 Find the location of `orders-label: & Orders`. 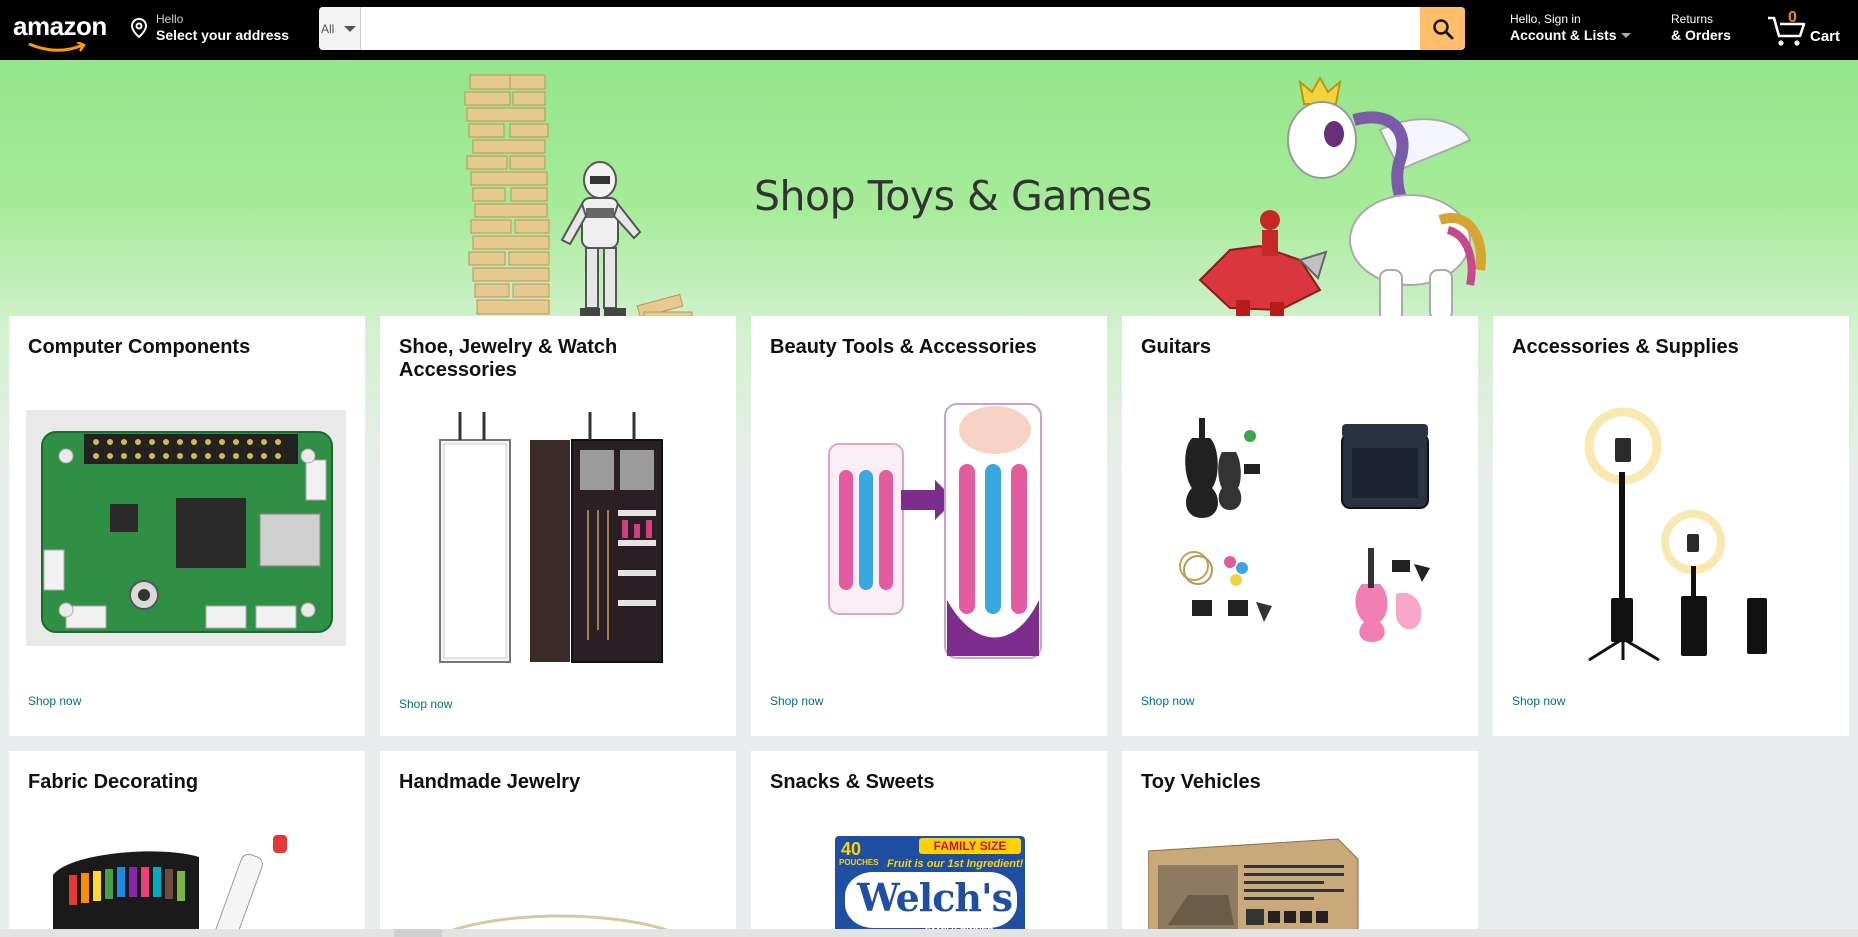

orders-label: & Orders is located at coordinates (1701, 35).